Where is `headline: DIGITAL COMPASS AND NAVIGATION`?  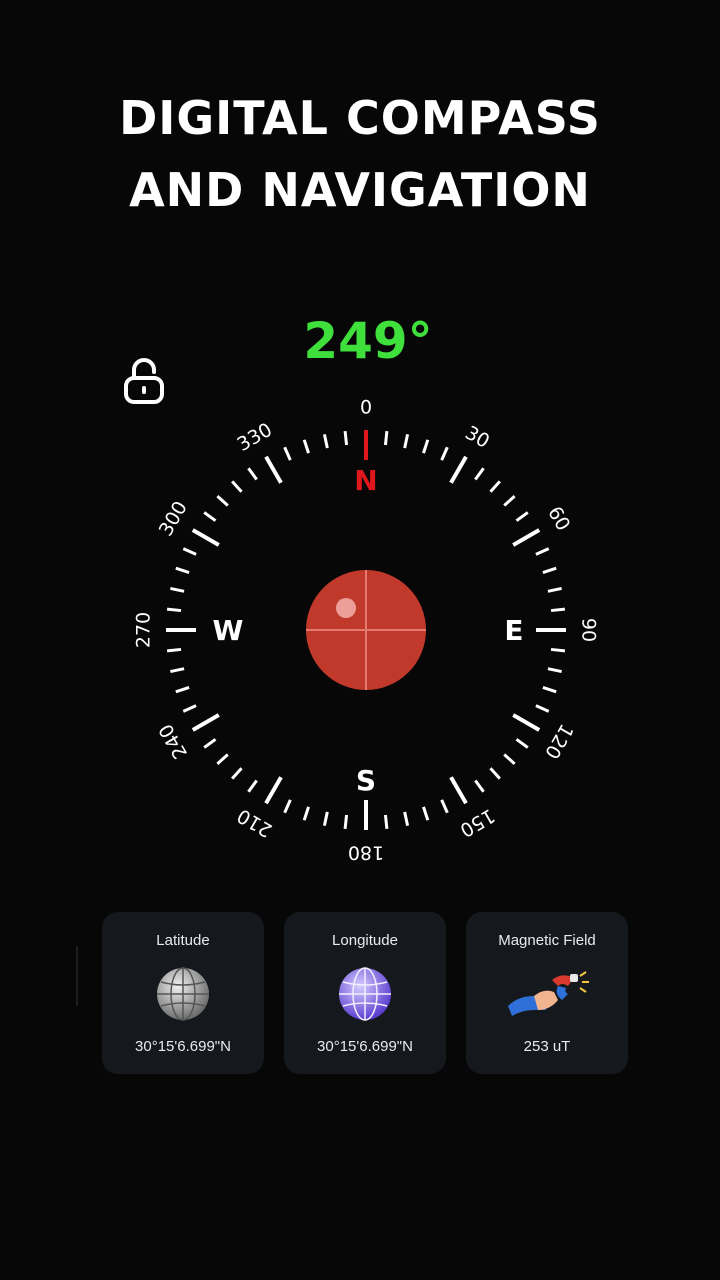 headline: DIGITAL COMPASS AND NAVIGATION is located at coordinates (360, 154).